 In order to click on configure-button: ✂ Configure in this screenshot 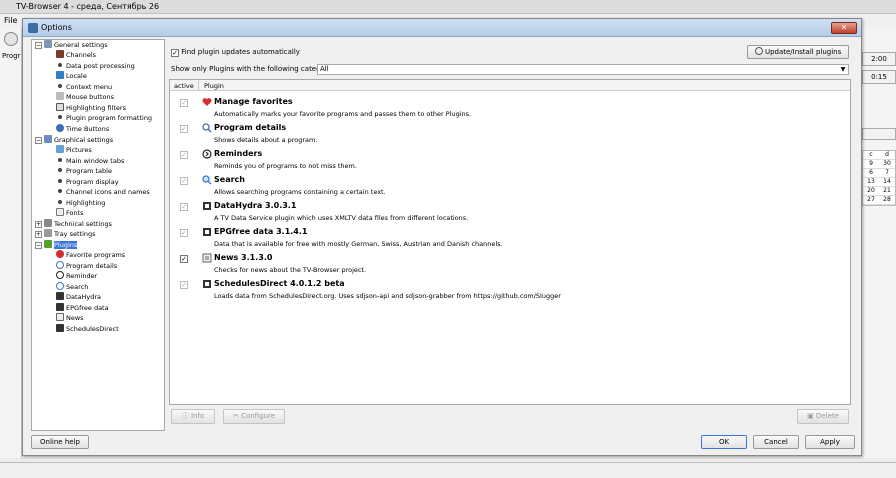, I will do `click(254, 416)`.